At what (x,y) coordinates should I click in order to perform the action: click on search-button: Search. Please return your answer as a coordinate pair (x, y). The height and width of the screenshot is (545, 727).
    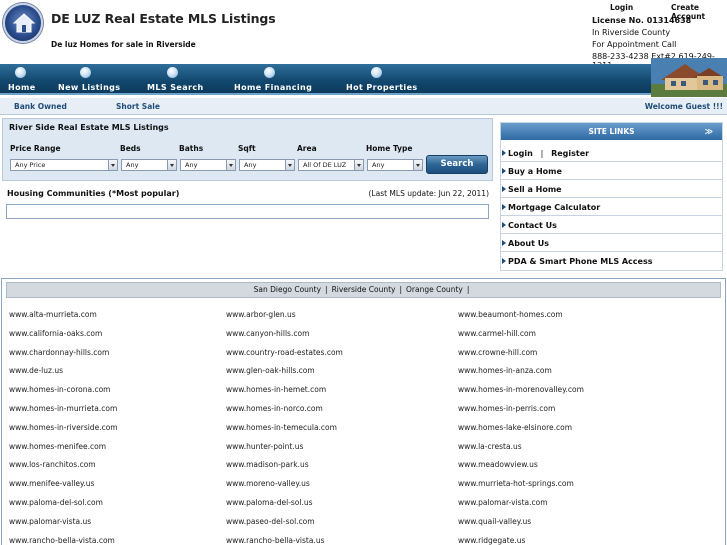
    Looking at the image, I should click on (457, 164).